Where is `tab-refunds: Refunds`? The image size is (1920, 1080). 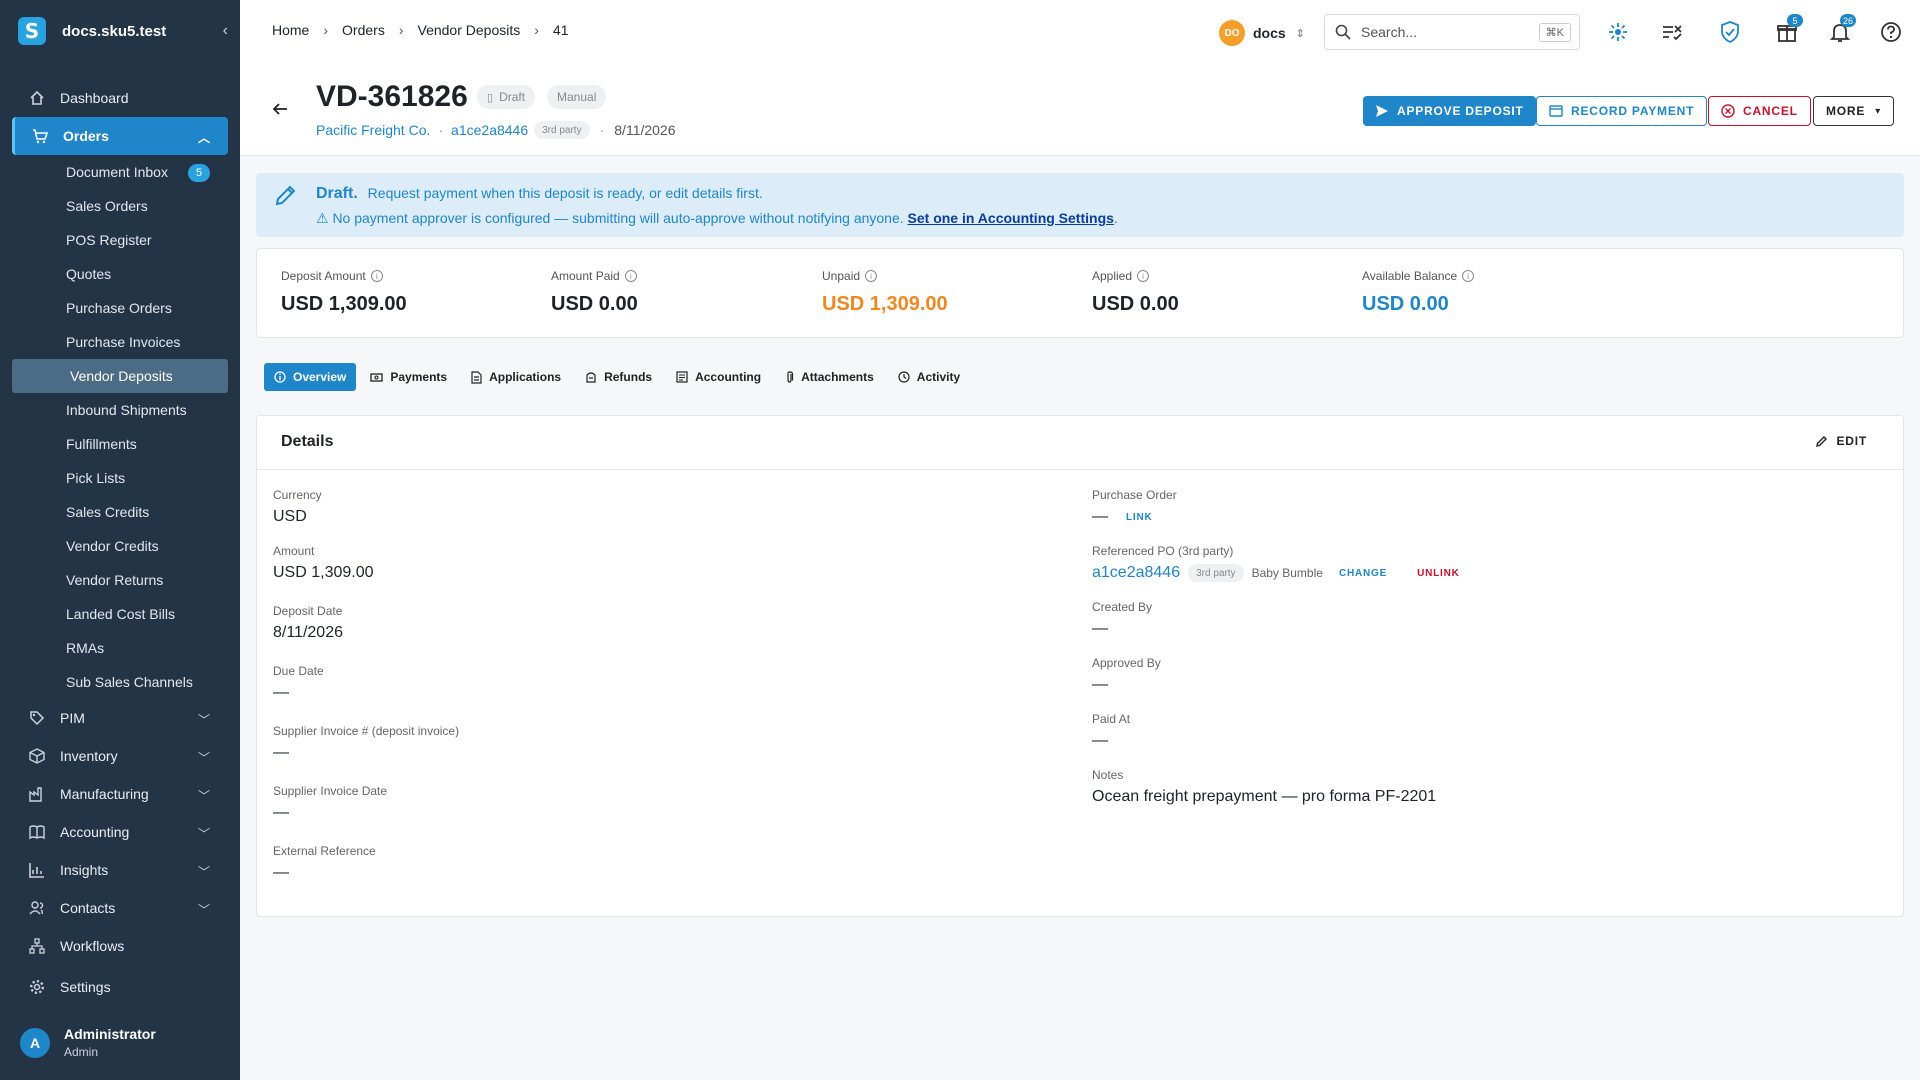
tab-refunds: Refunds is located at coordinates (618, 377).